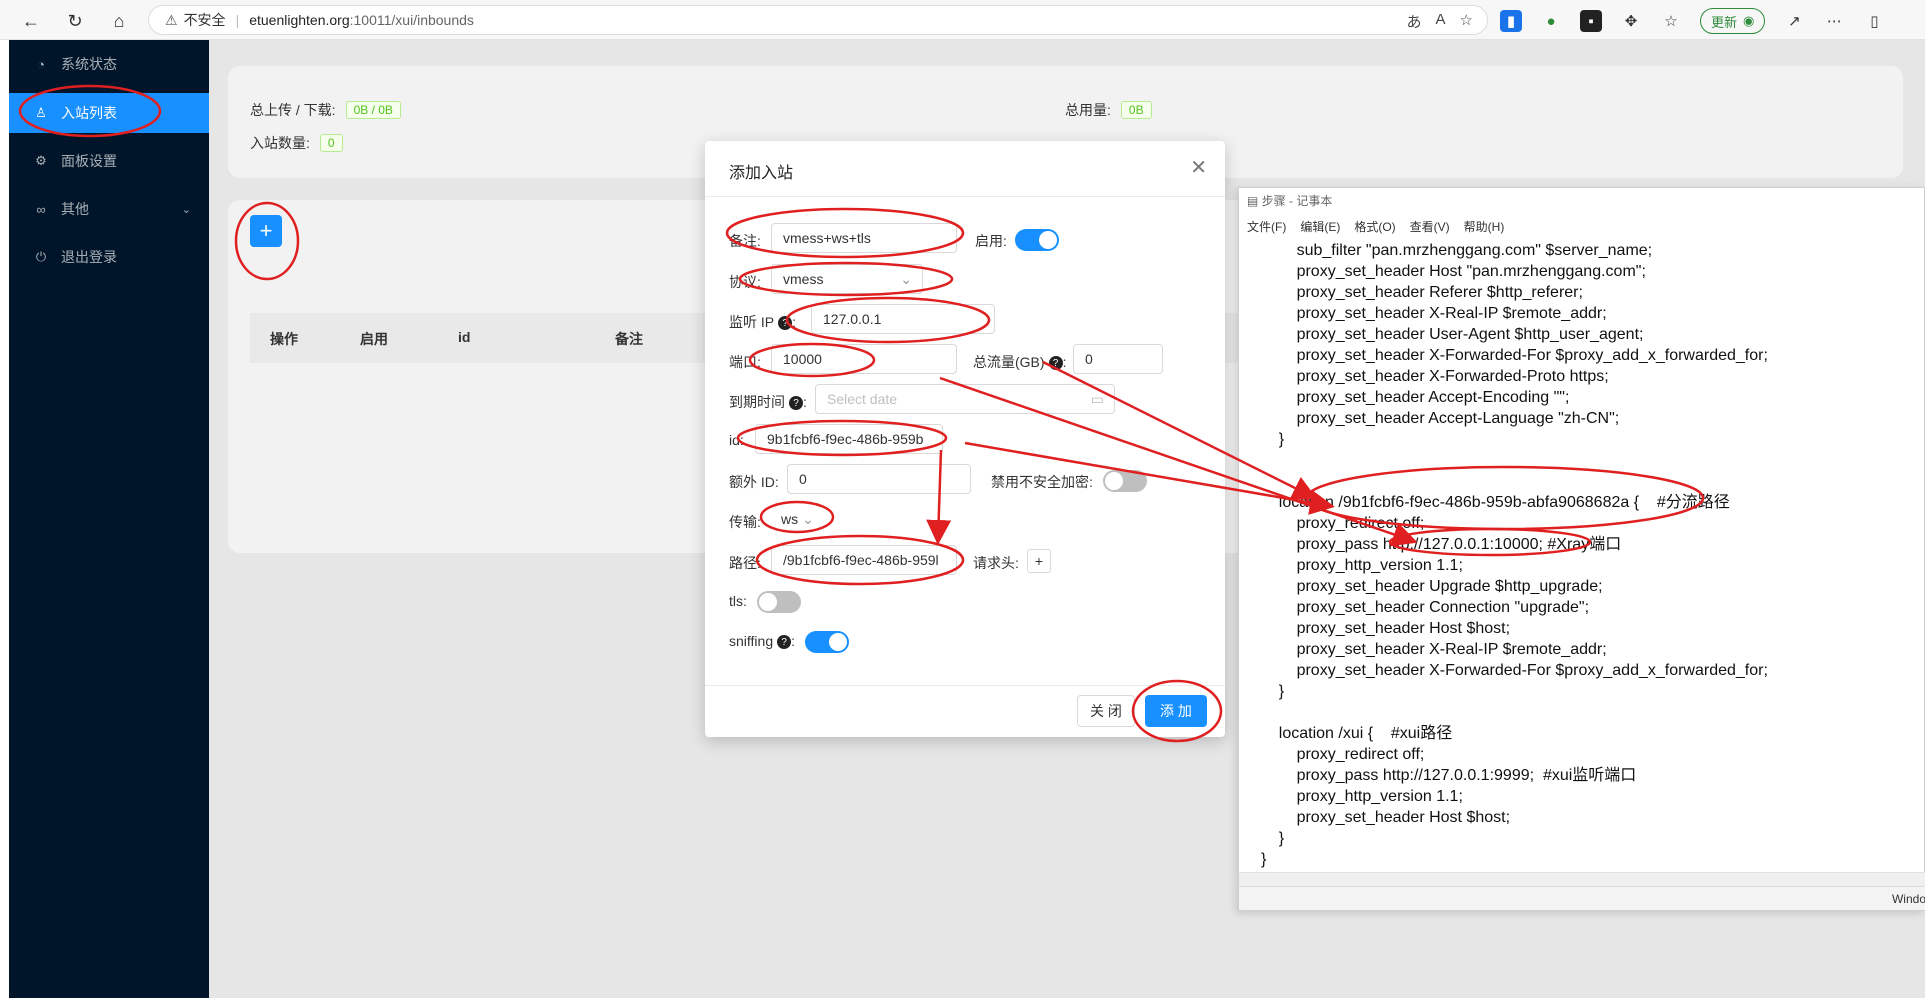 The image size is (1925, 998). What do you see at coordinates (109, 113) in the screenshot?
I see `sidebar-item-inbounds: ♙ 入站列表` at bounding box center [109, 113].